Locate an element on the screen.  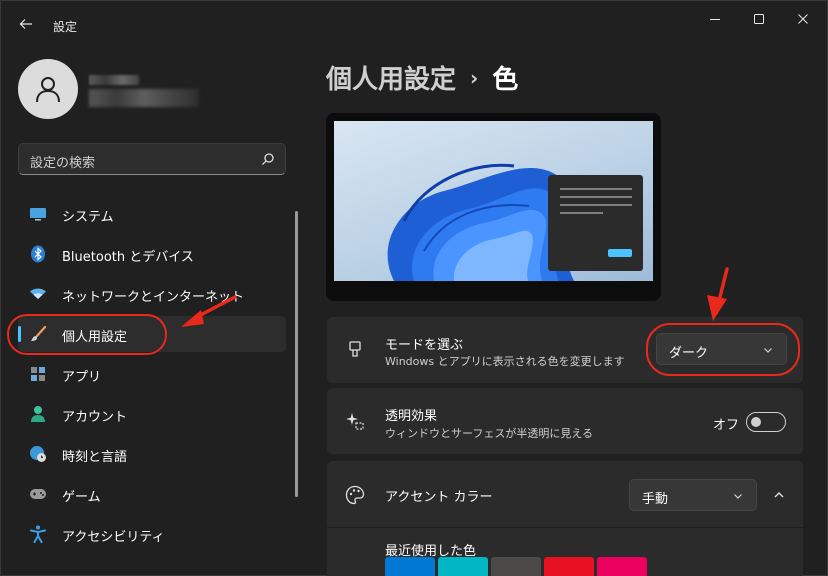
sidebar-item-label: Bluetooth とデバイス is located at coordinates (128, 257).